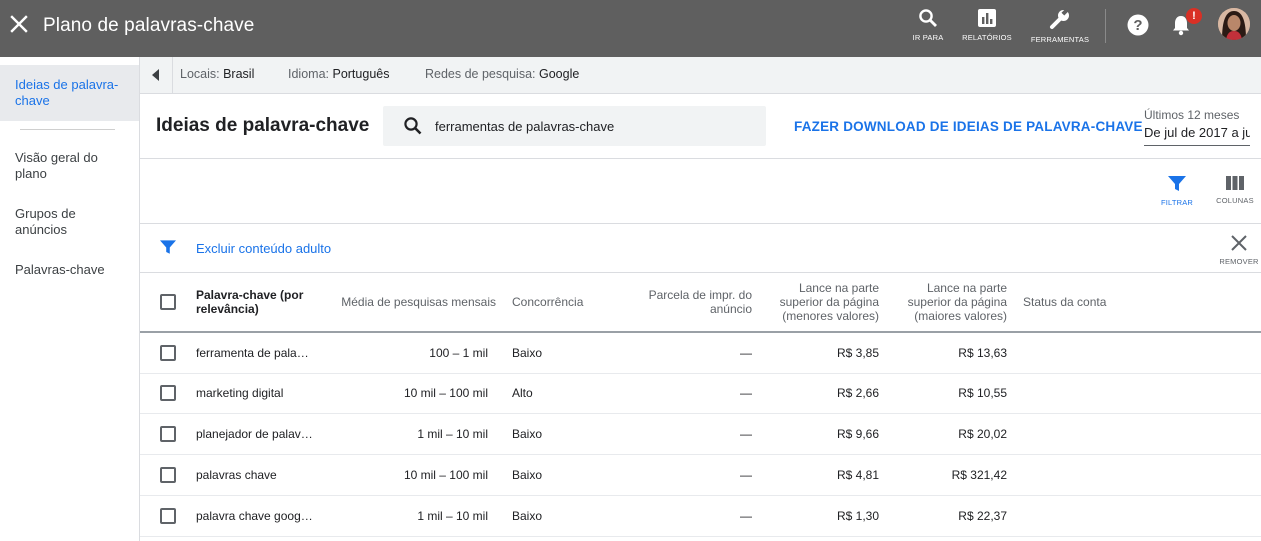 The image size is (1261, 541). What do you see at coordinates (1192, 115) in the screenshot?
I see `date-range-caption: Últimos 12 meses` at bounding box center [1192, 115].